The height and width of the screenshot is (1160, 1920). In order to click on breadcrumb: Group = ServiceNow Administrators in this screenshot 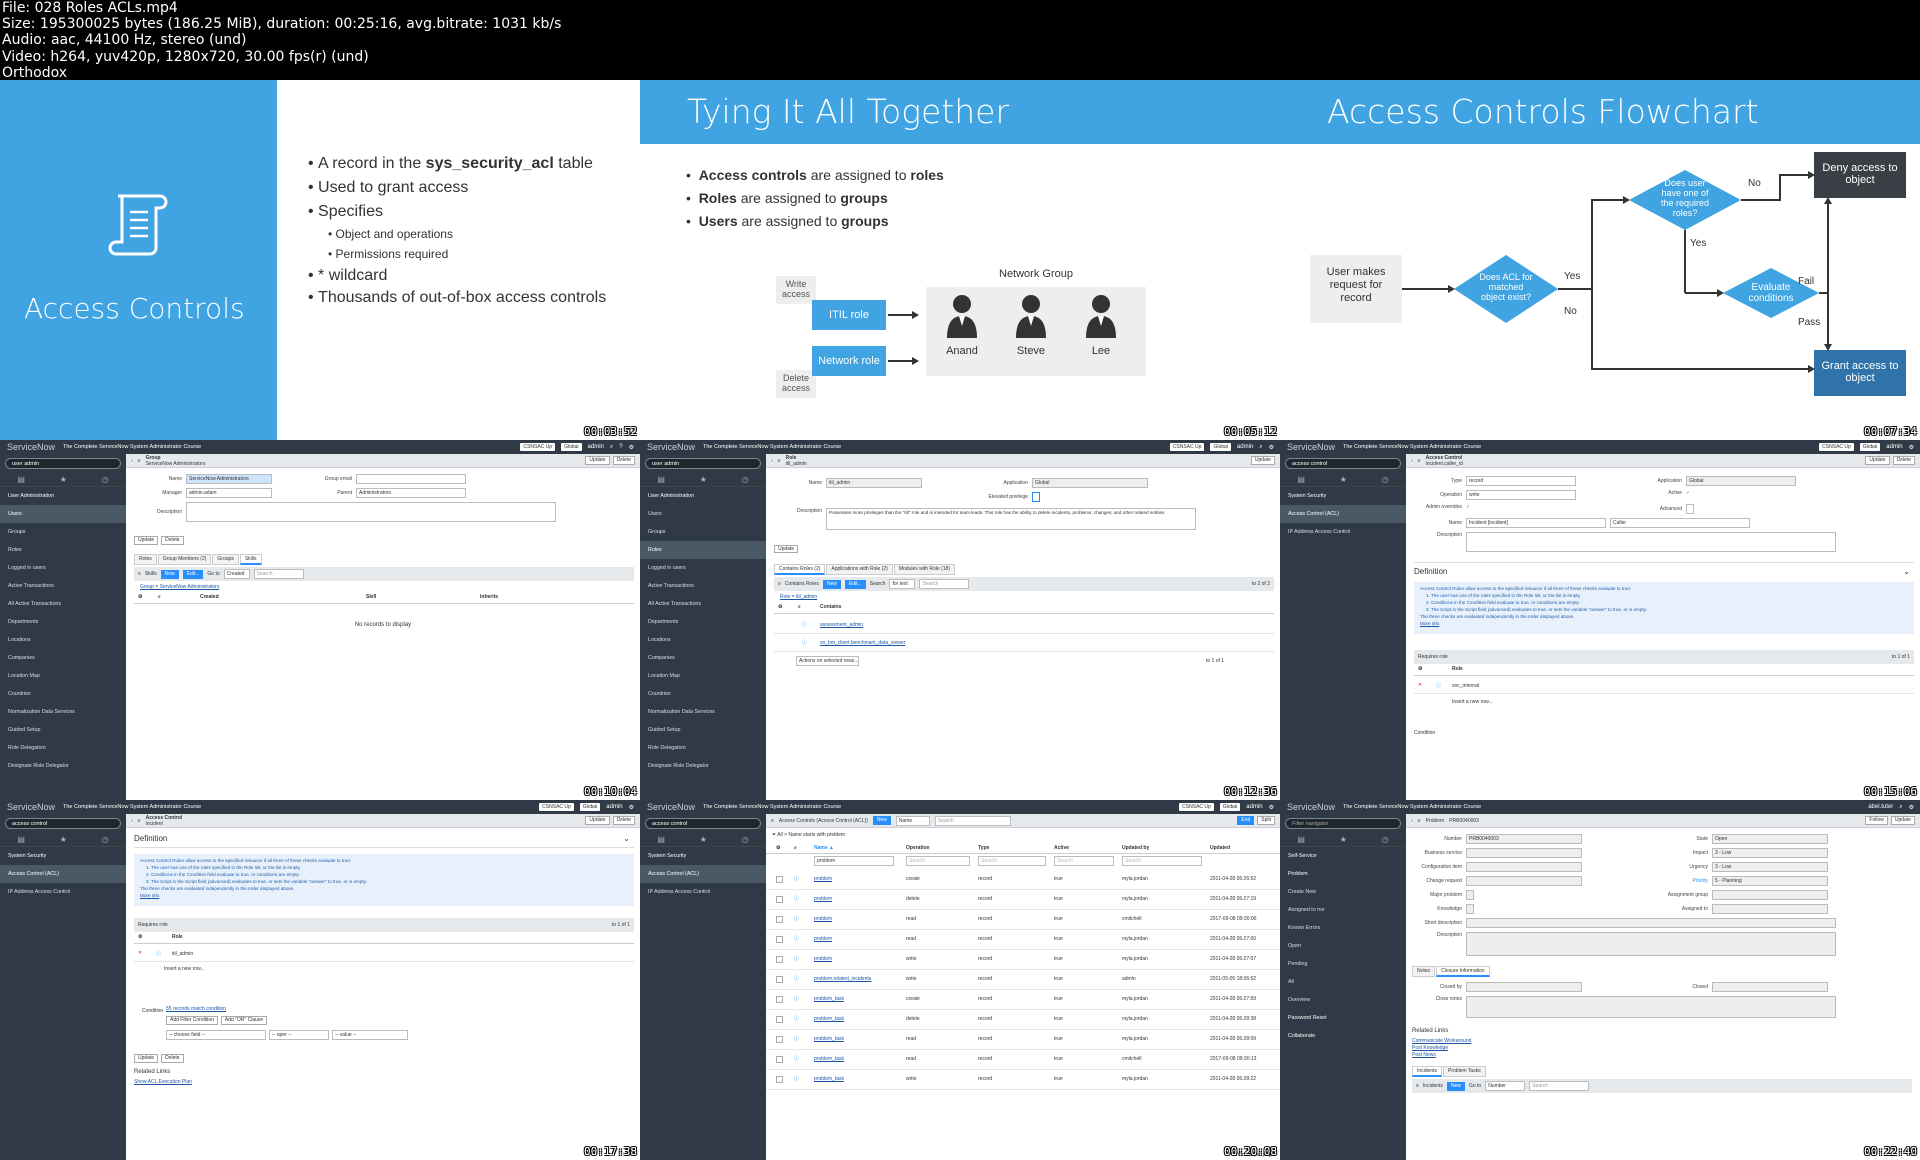, I will do `click(179, 587)`.